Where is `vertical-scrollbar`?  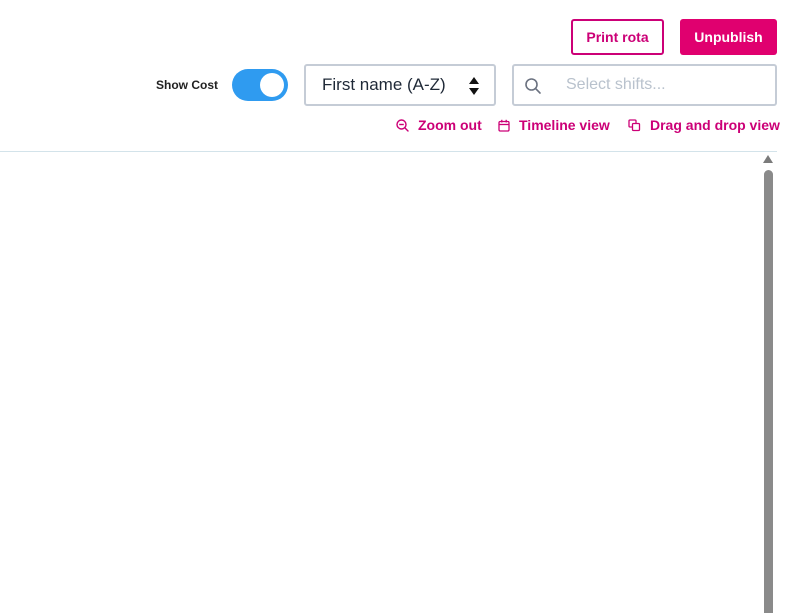
vertical-scrollbar is located at coordinates (768, 383).